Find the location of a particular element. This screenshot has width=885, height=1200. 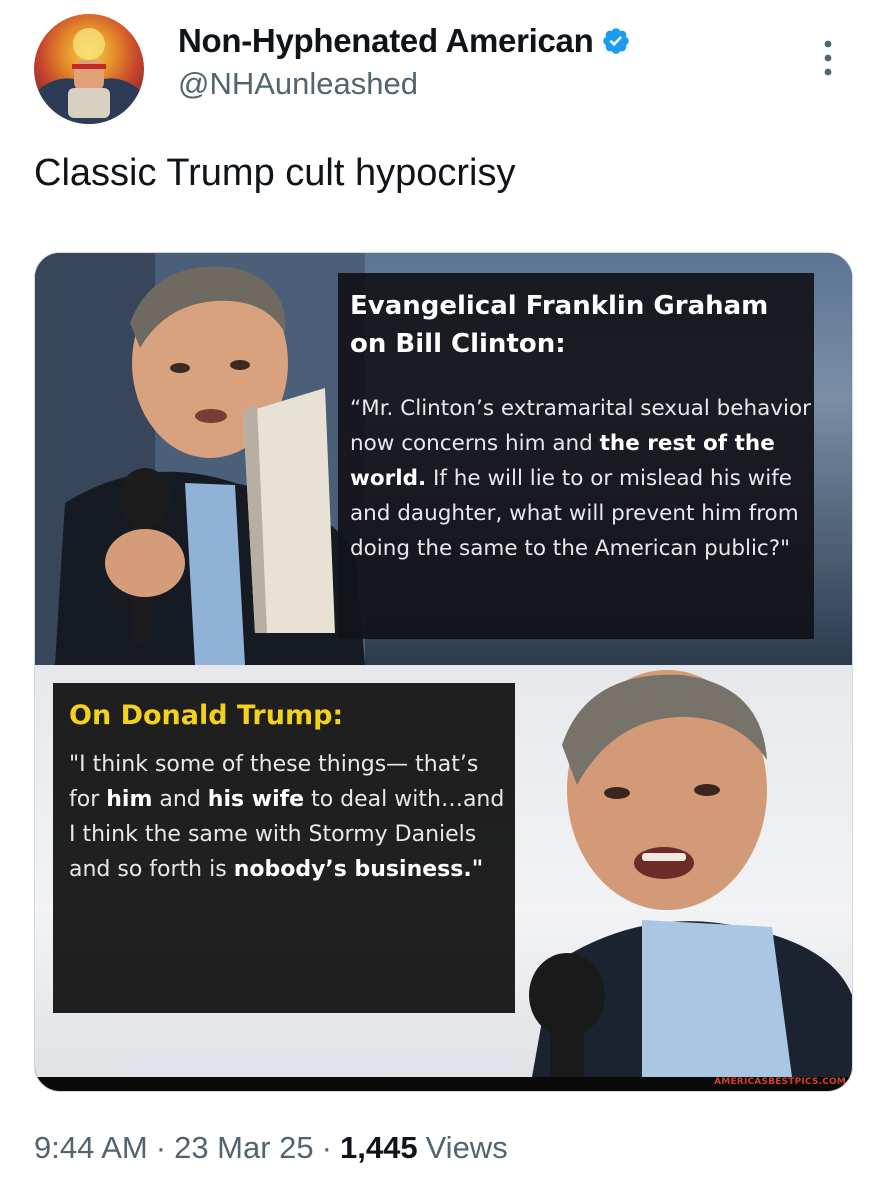

tweet-meta: 9:44 AM · 23 Mar 25 · 1,445 Views is located at coordinates (271, 1148).